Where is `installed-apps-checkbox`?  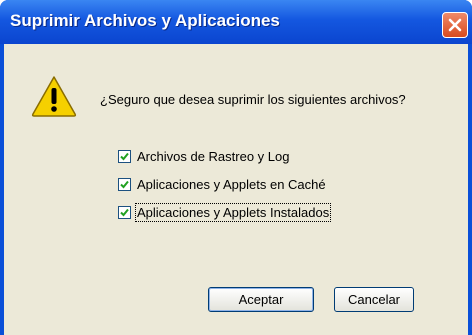 installed-apps-checkbox is located at coordinates (124, 212).